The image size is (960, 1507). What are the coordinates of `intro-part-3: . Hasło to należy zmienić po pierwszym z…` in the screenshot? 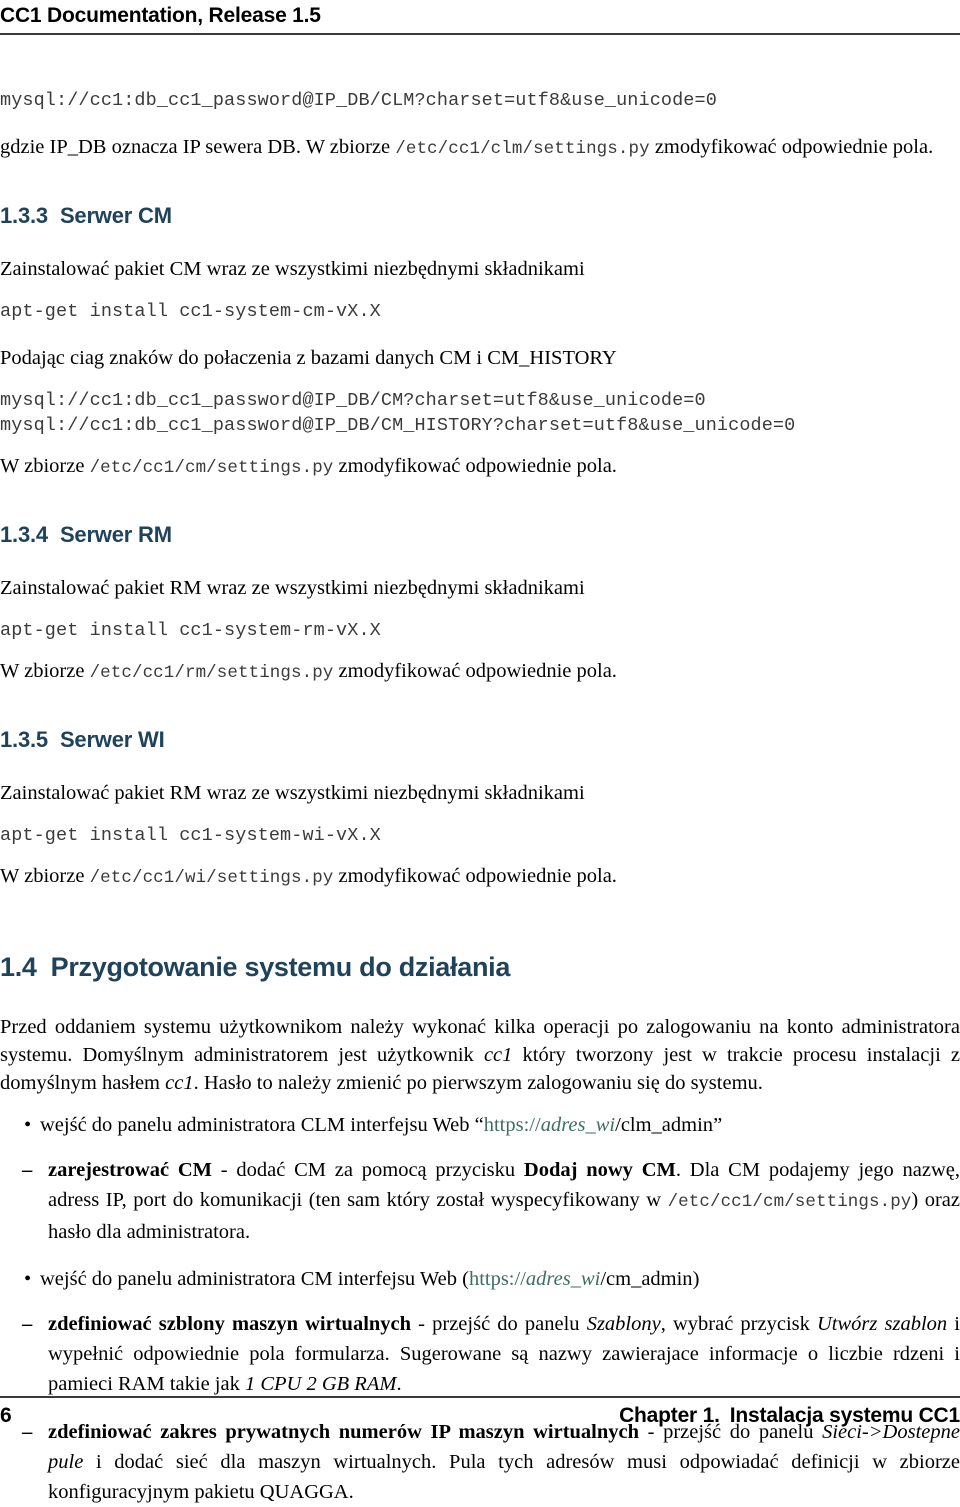 It's located at (478, 1083).